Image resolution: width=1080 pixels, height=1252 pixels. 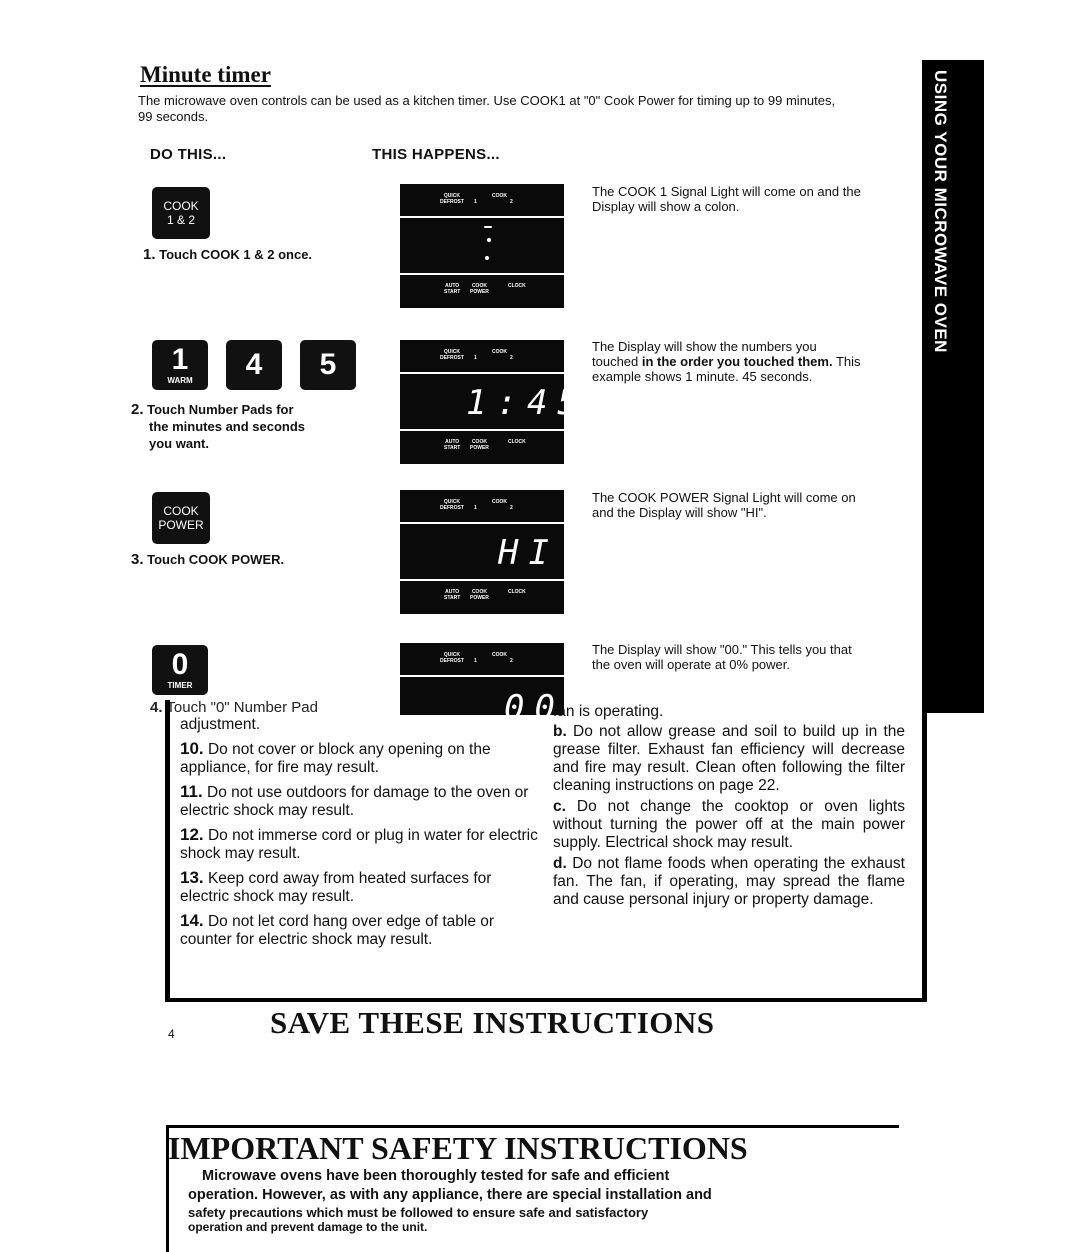 What do you see at coordinates (953, 386) in the screenshot?
I see `section-sidebar-tab: USING YOUR MICROWAVE OVEN` at bounding box center [953, 386].